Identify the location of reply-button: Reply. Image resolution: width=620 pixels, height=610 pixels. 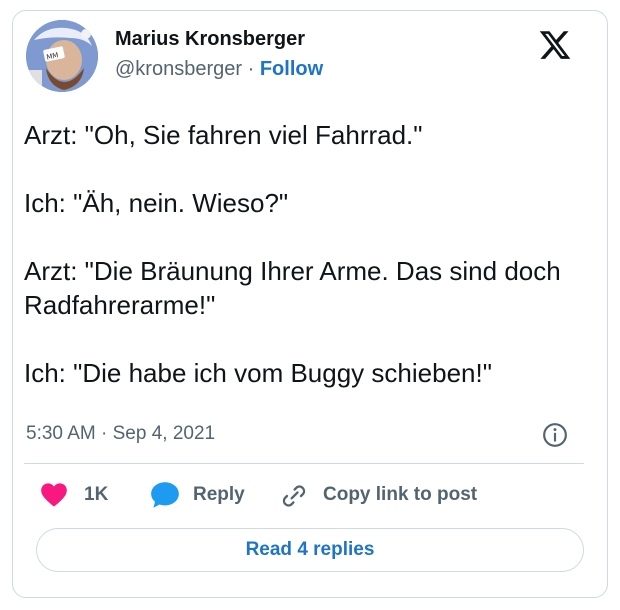
(219, 495).